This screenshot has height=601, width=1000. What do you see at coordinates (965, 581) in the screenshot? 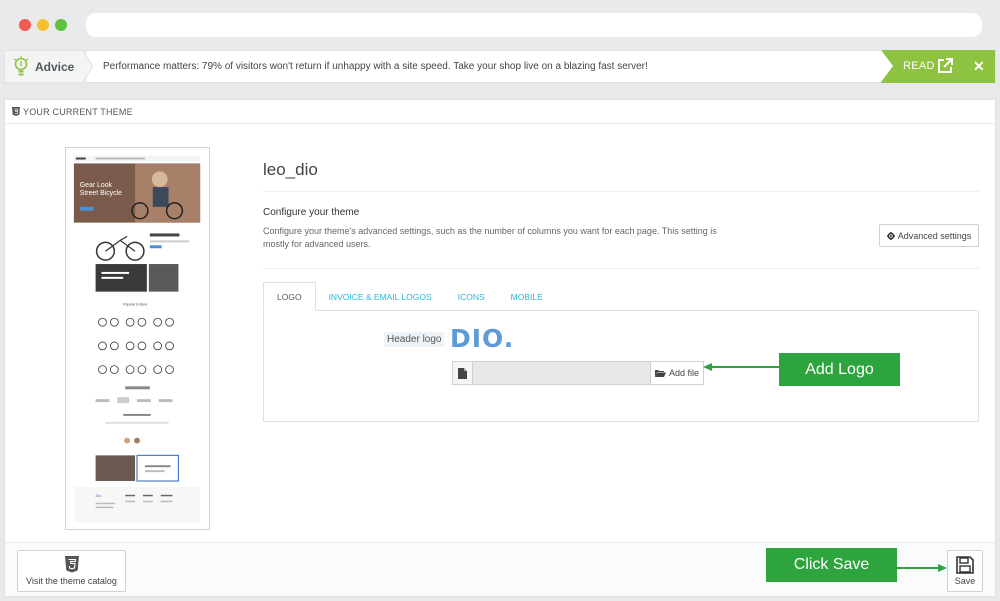
I see `save-label: Save` at bounding box center [965, 581].